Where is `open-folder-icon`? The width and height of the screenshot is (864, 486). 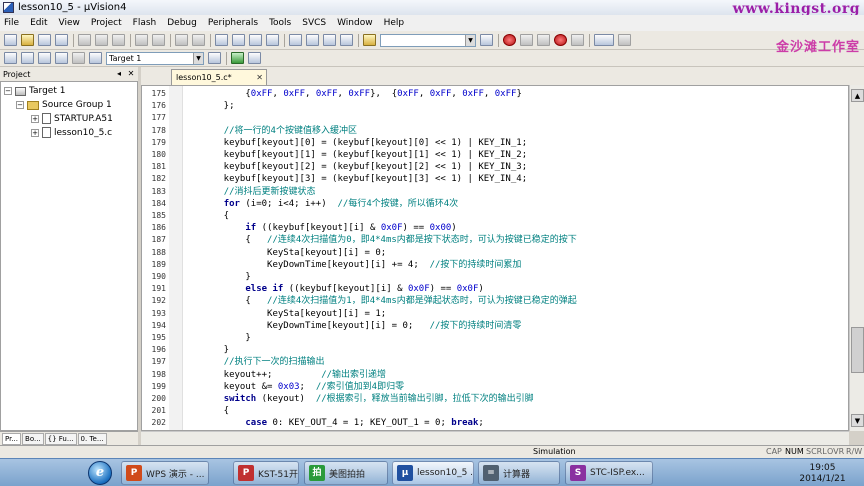 open-folder-icon is located at coordinates (27, 40).